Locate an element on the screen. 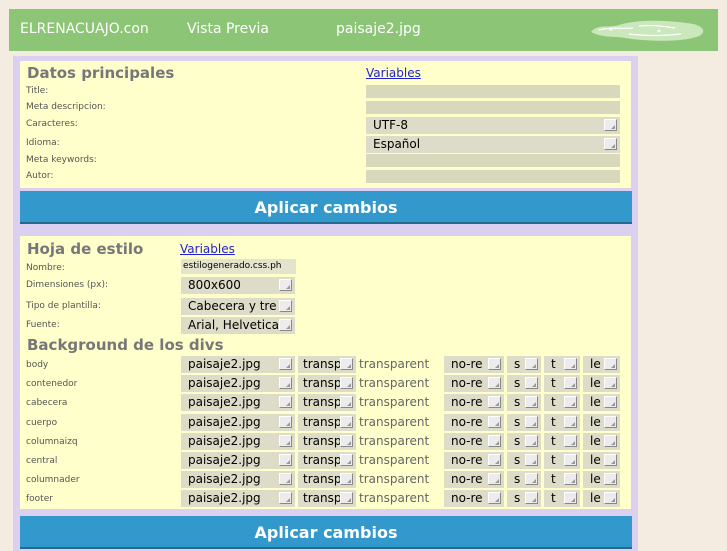 The height and width of the screenshot is (551, 727). apply-changes-button: Aplicar cambios is located at coordinates (326, 207).